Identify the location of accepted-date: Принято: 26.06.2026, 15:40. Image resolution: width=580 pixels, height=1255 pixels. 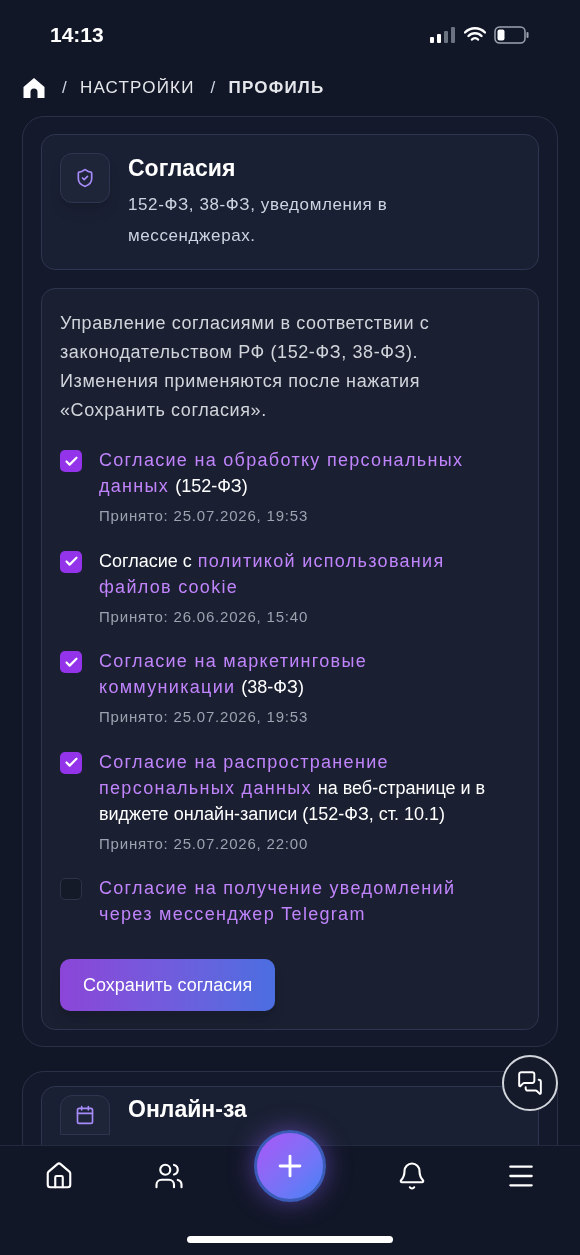
(204, 616).